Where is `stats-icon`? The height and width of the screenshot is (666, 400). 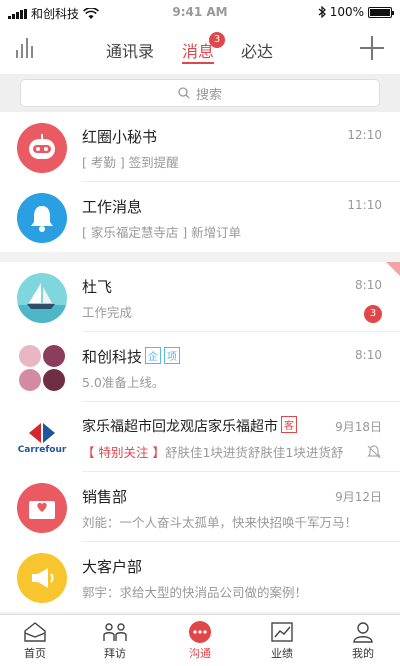 stats-icon is located at coordinates (24, 48).